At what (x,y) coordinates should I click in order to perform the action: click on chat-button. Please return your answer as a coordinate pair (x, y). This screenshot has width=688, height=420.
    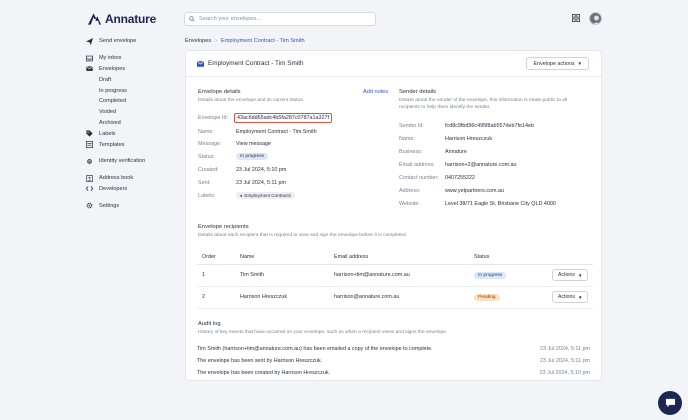
    Looking at the image, I should click on (670, 403).